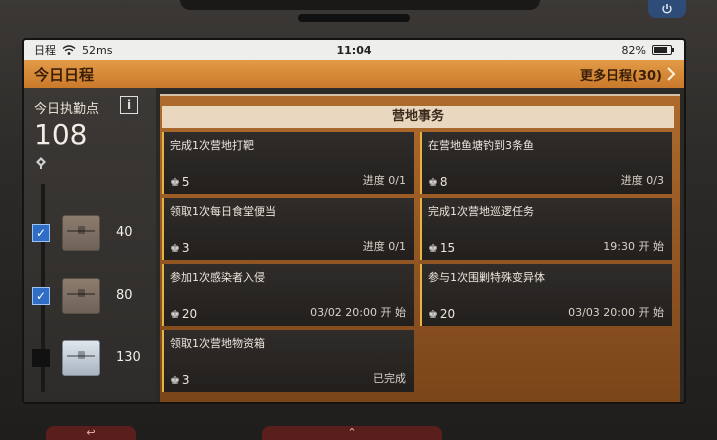 This screenshot has width=717, height=440. Describe the element at coordinates (447, 248) in the screenshot. I see `reward-value: 15` at that location.